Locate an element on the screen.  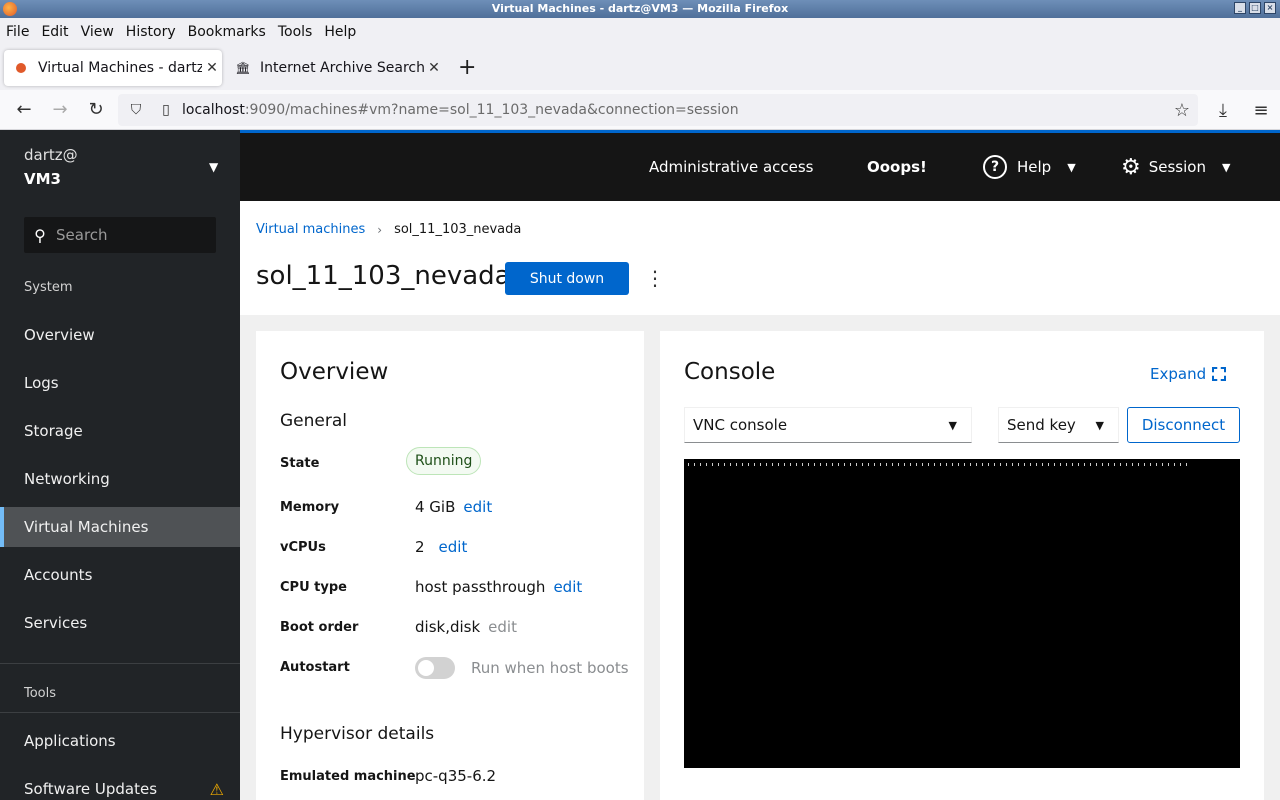
search-input is located at coordinates (131, 235).